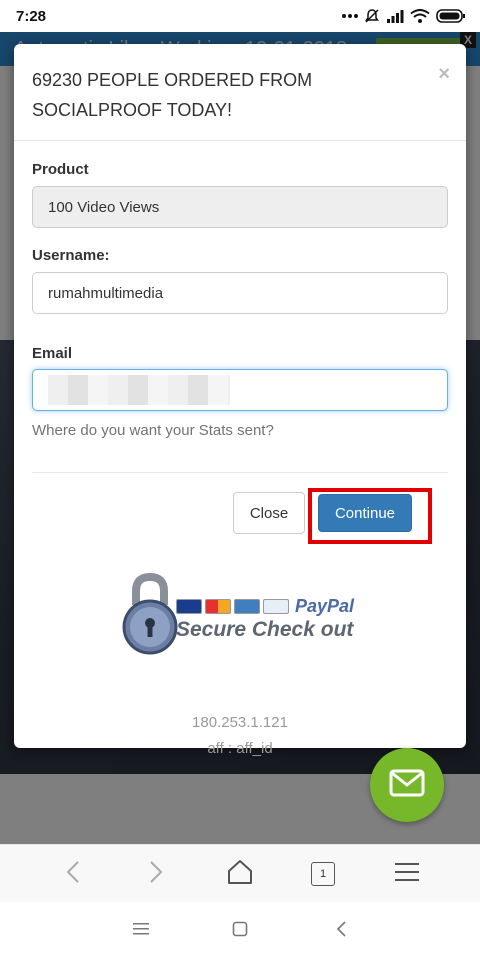  I want to click on system-home-button, so click(240, 931).